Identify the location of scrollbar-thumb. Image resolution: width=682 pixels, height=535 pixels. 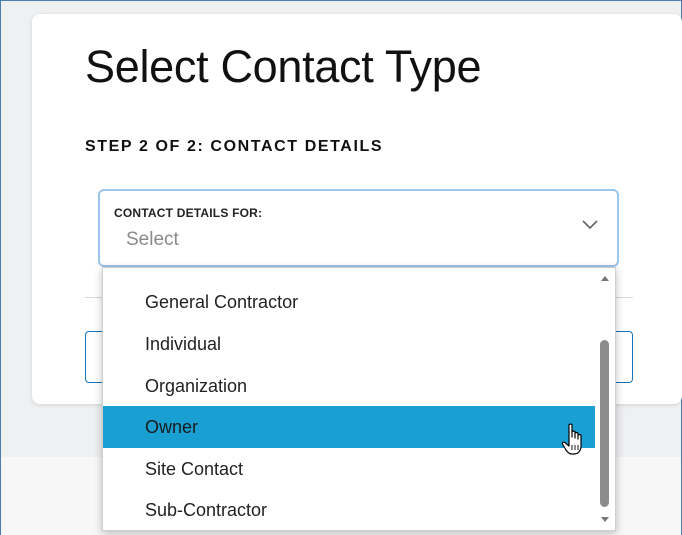
(604, 423).